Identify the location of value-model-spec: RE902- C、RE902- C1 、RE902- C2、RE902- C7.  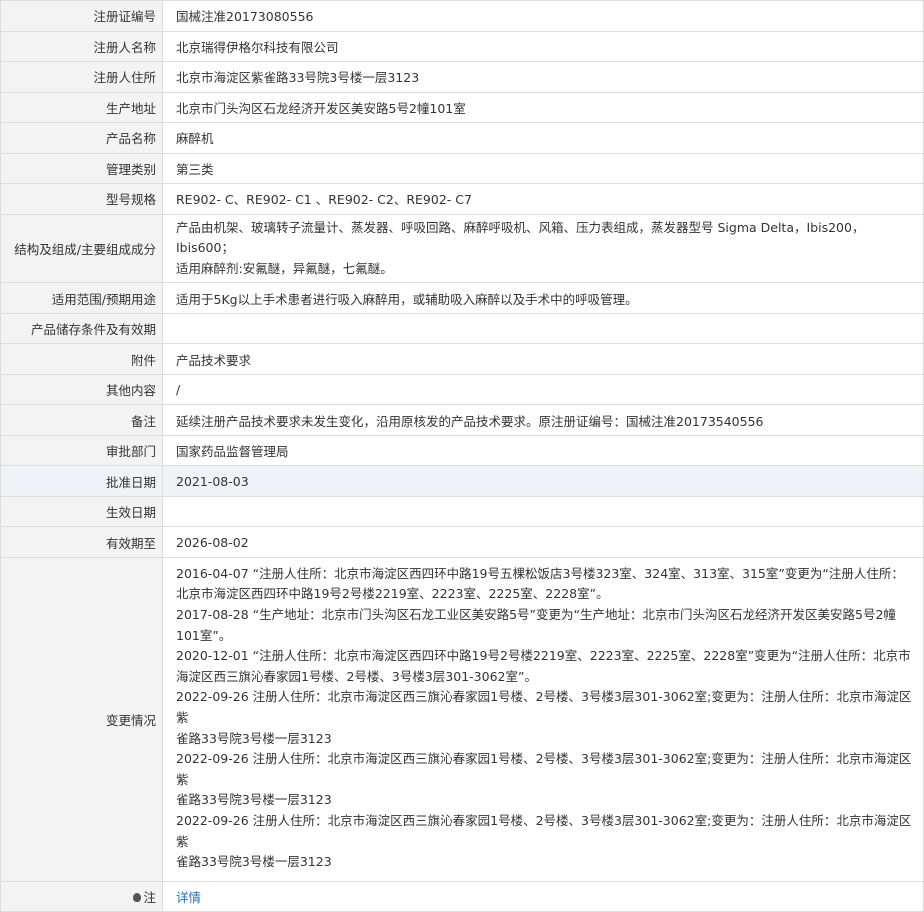
(543, 199).